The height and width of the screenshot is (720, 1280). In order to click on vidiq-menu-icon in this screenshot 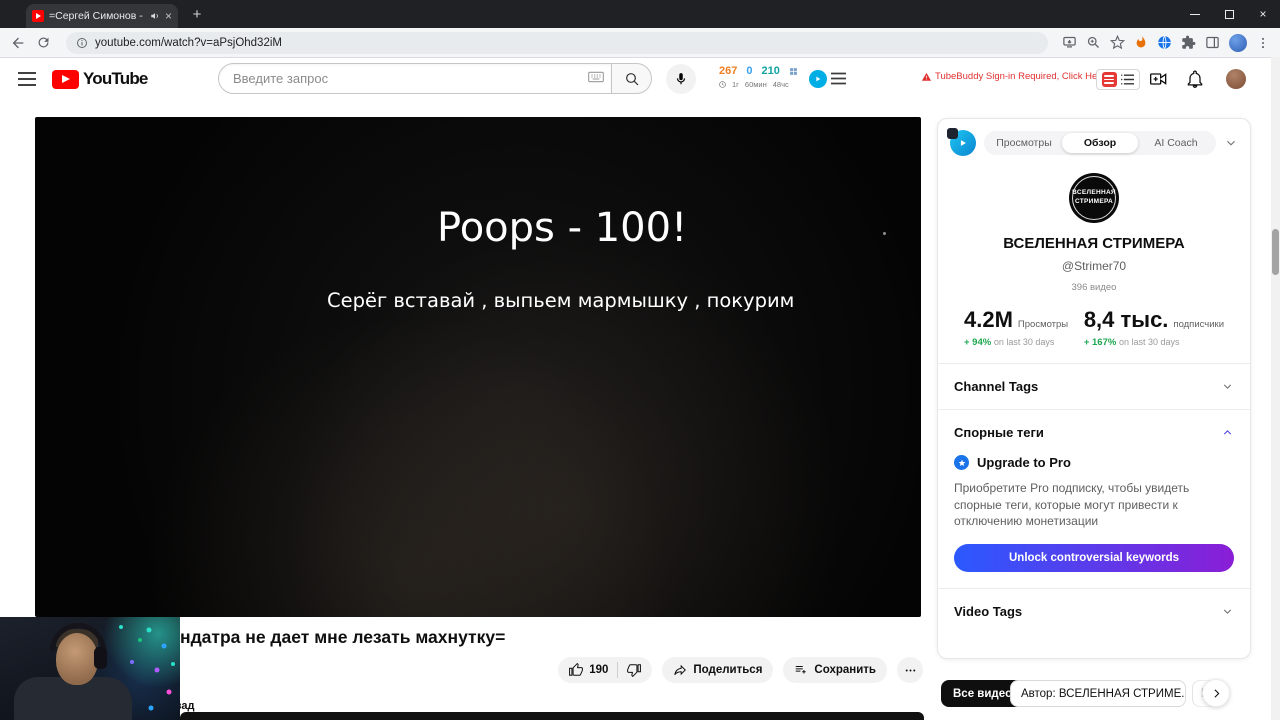, I will do `click(838, 78)`.